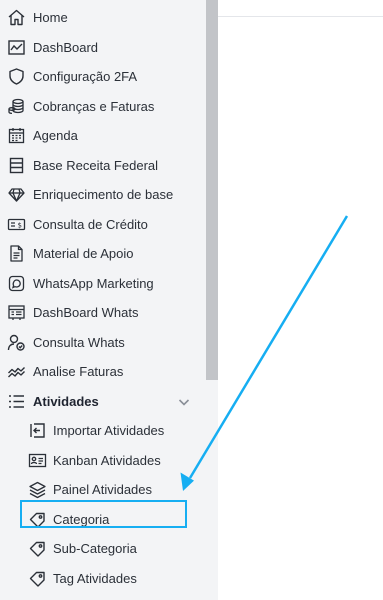  Describe the element at coordinates (16, 165) in the screenshot. I see `database-icon` at that location.